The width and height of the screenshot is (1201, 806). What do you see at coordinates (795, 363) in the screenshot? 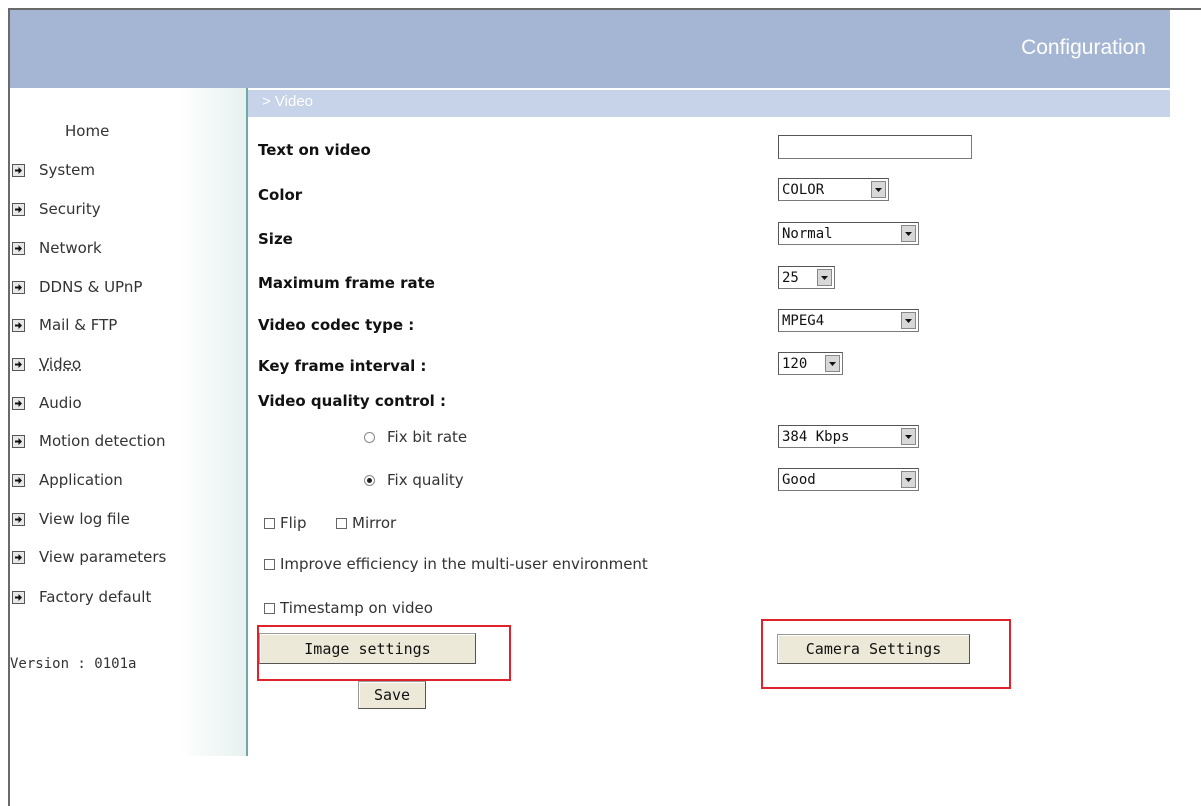
I see `key-frame-select-value: 120` at bounding box center [795, 363].